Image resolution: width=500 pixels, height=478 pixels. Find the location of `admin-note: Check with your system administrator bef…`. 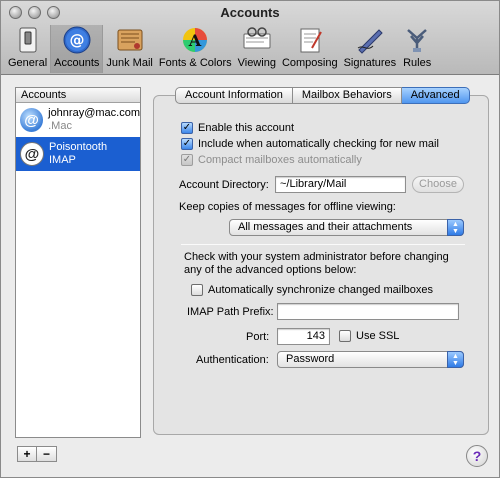

admin-note: Check with your system administrator bef… is located at coordinates (316, 263).